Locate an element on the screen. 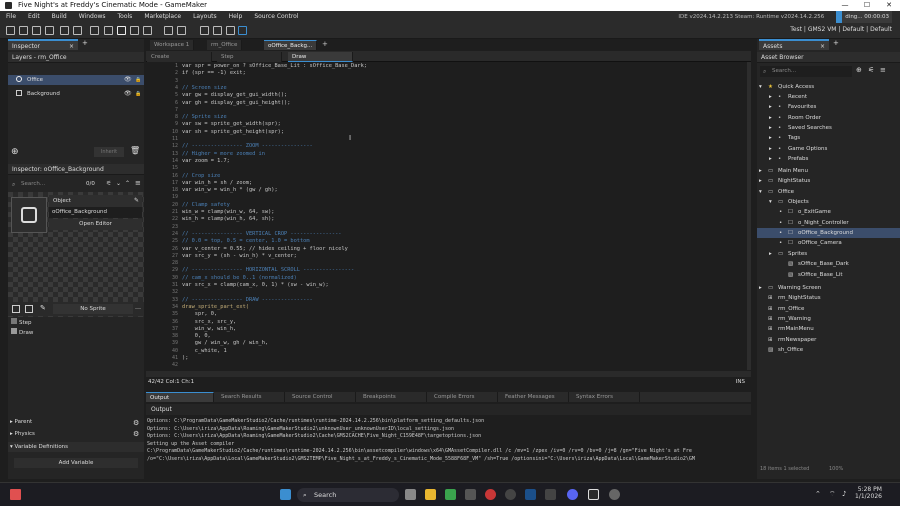 This screenshot has width=900, height=506. menu-file: File is located at coordinates (11, 17).